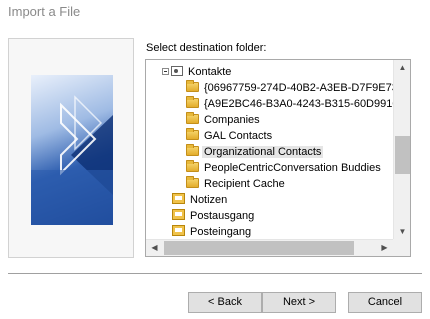  I want to click on tree-item-label: Notizen, so click(209, 200).